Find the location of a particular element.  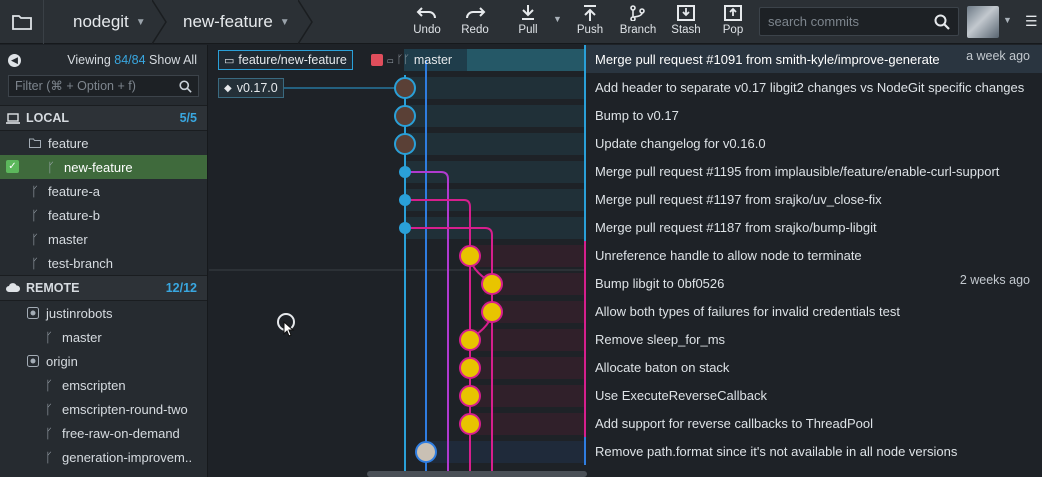

sidebar-item-generation-improvements: ᚴ generation-improvem.. is located at coordinates (103, 457).